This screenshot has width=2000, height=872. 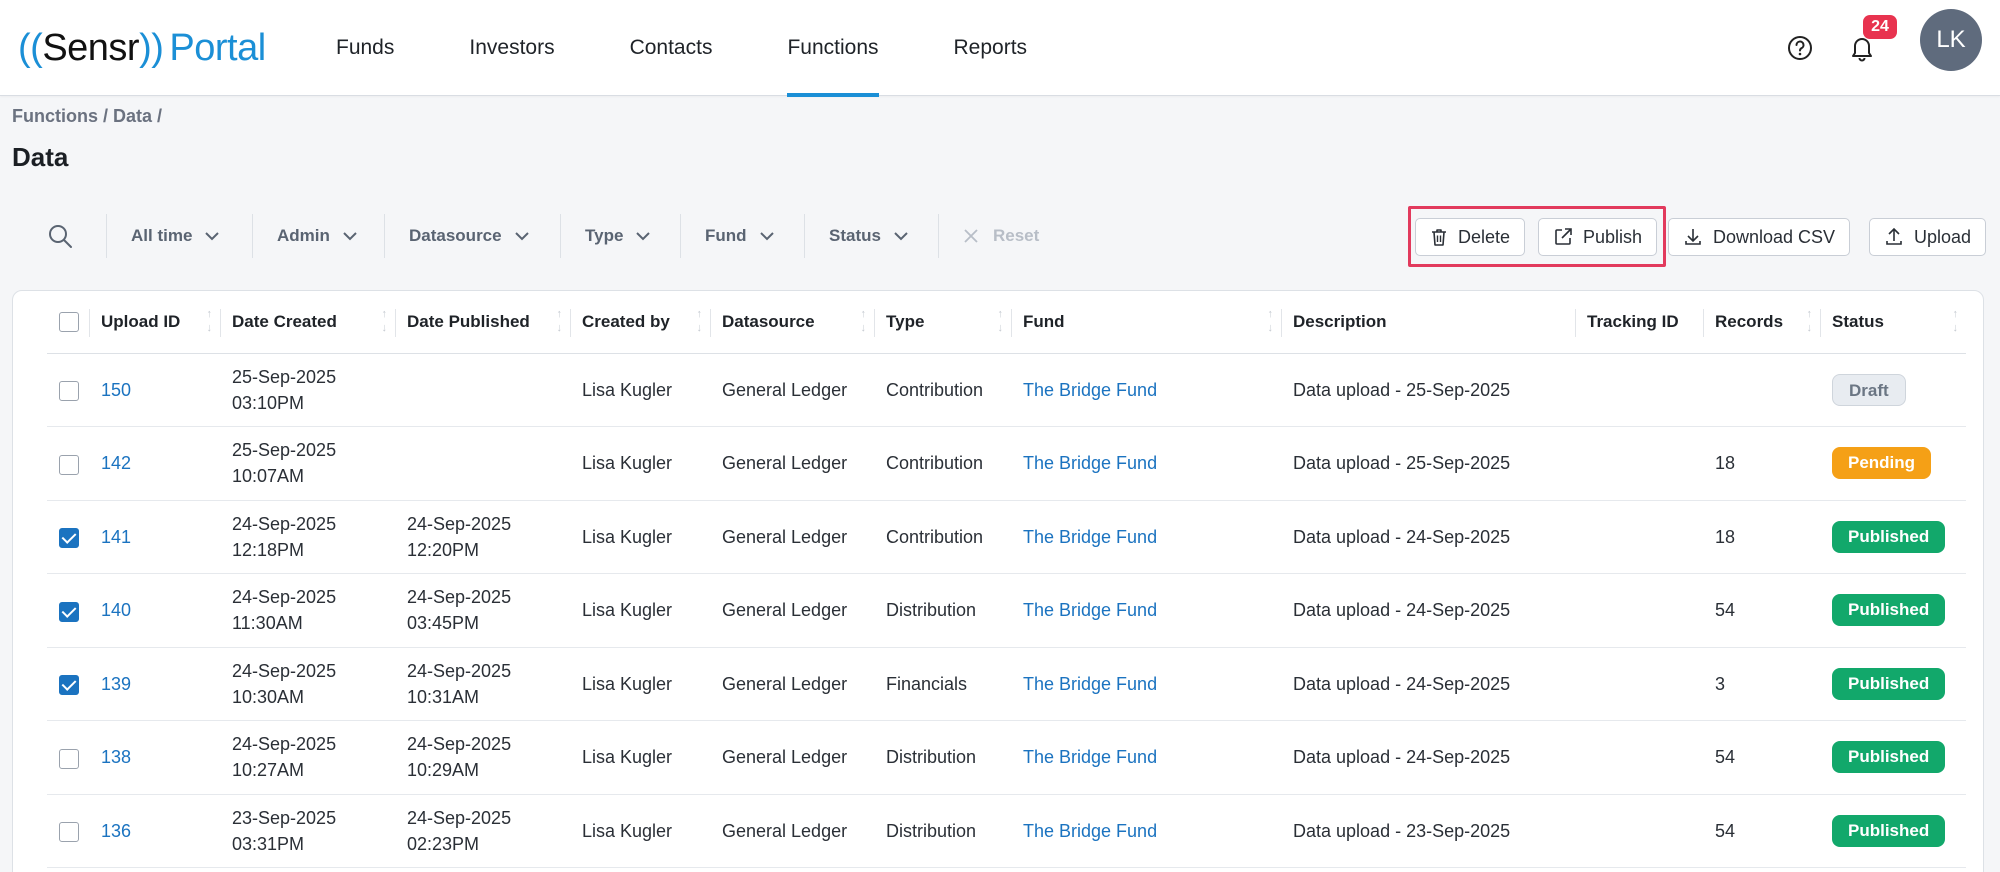 I want to click on date-created-time: 03:10PM, so click(x=268, y=402).